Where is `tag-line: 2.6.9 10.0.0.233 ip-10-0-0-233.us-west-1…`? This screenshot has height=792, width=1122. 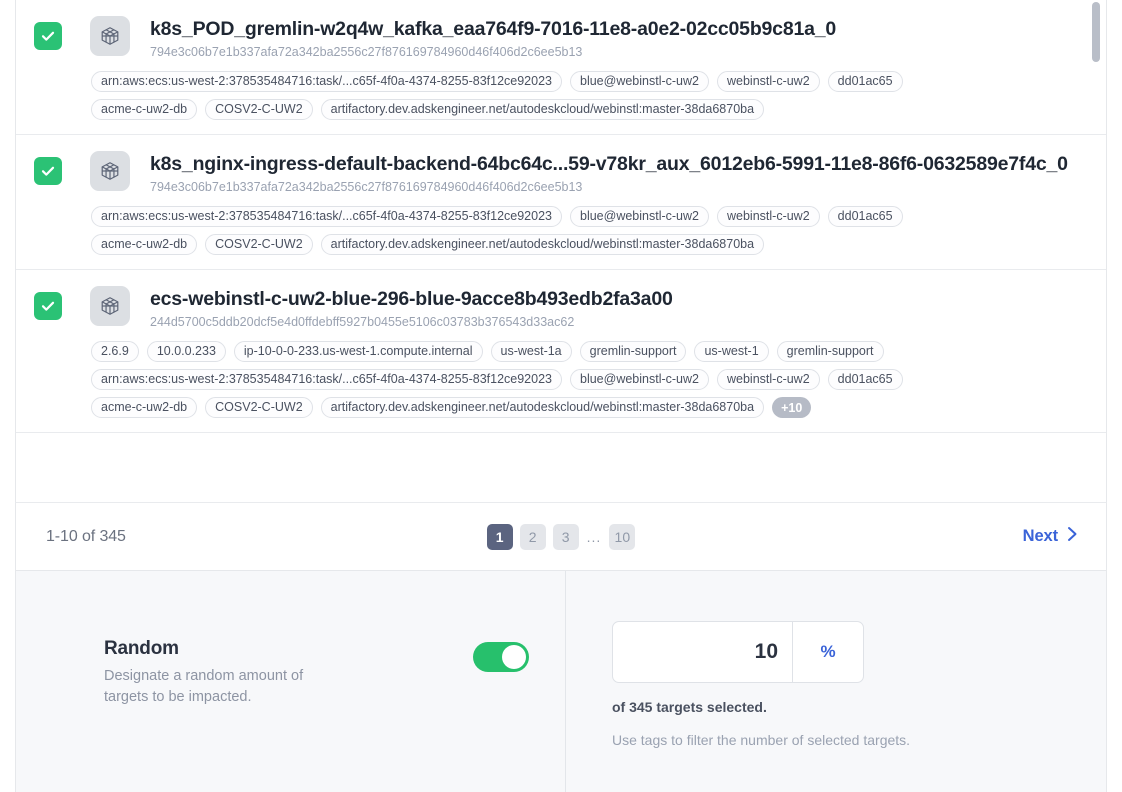
tag-line: 2.6.9 10.0.0.233 ip-10-0-0-233.us-west-1… is located at coordinates (589, 351).